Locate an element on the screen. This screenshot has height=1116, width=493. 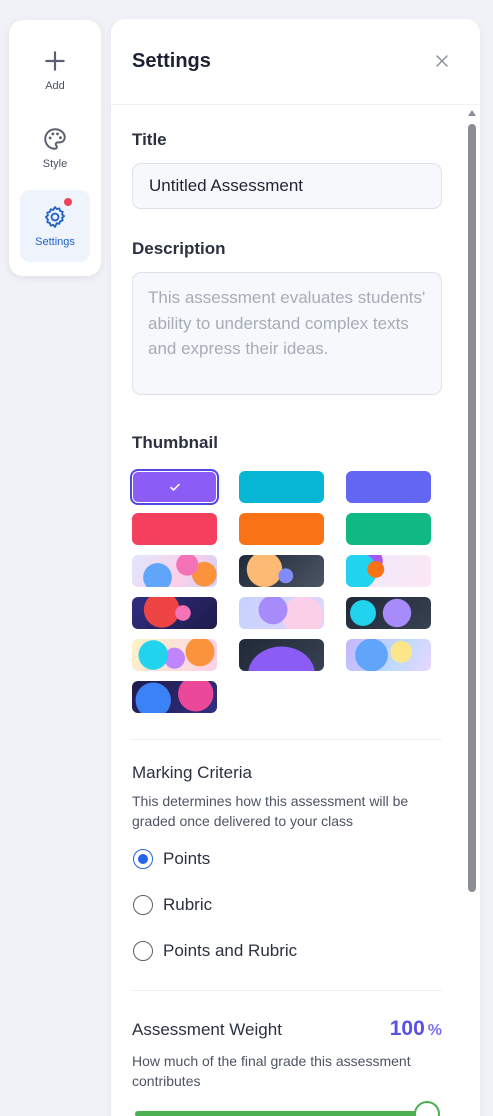
assessment-weight-row: Assessment Weight 100% is located at coordinates (287, 1029).